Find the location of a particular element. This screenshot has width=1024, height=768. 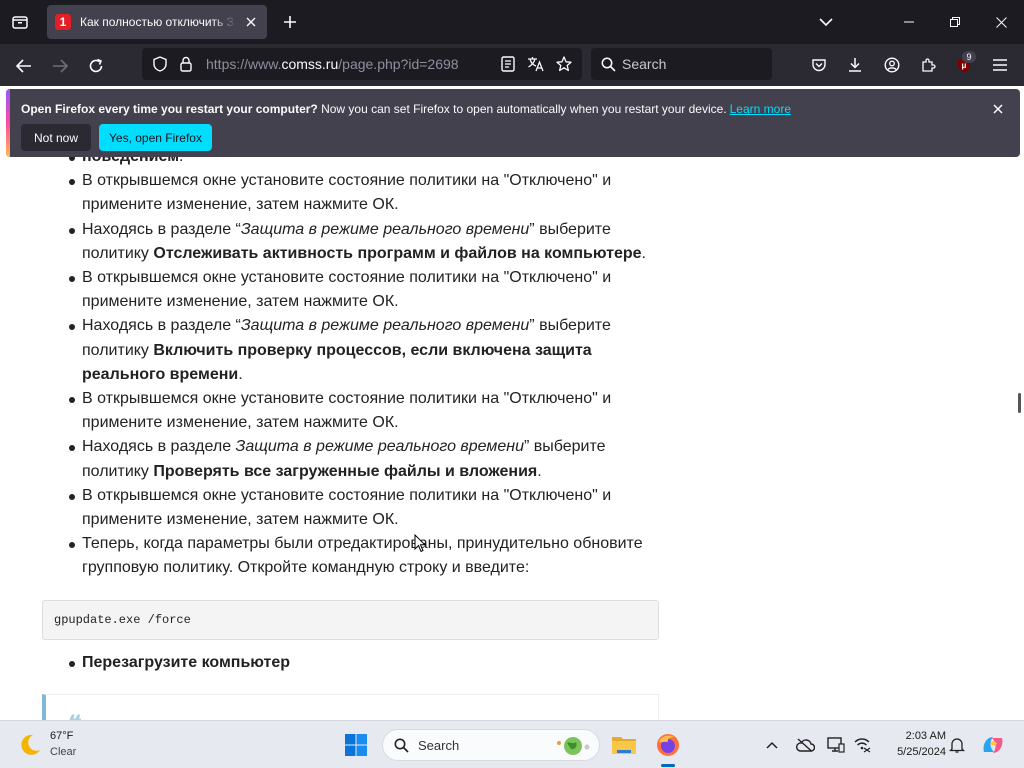

firefox-taskbar-button is located at coordinates (668, 745).